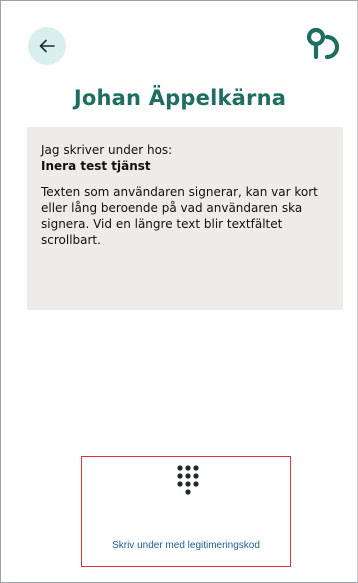 Image resolution: width=358 pixels, height=583 pixels. What do you see at coordinates (188, 480) in the screenshot?
I see `keypad-icon` at bounding box center [188, 480].